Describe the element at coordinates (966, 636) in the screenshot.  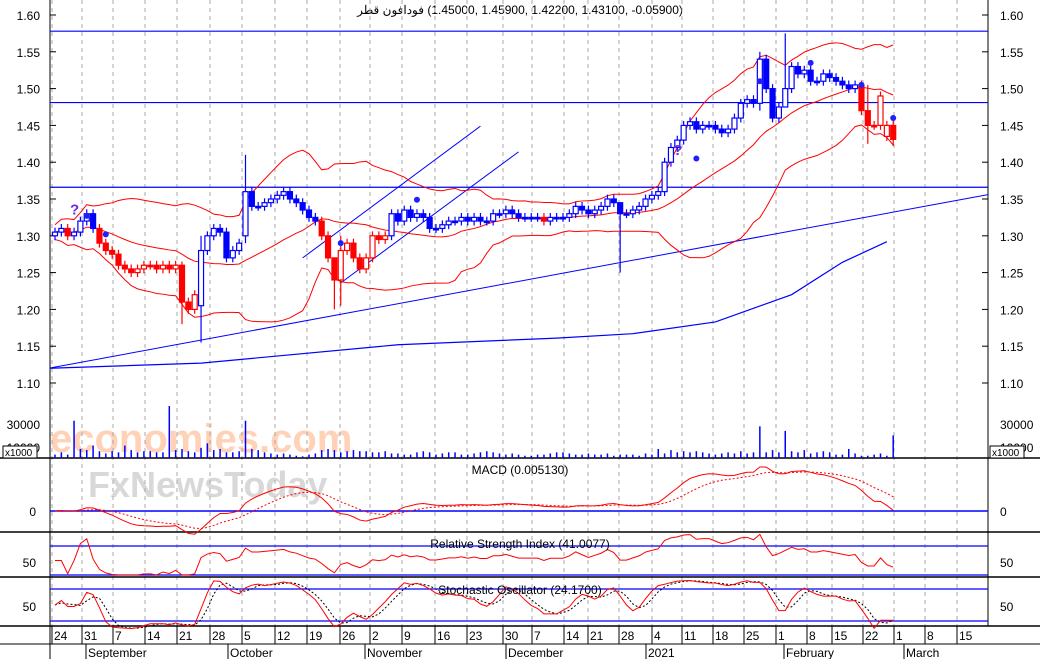
I see `x-tick-label: 15` at that location.